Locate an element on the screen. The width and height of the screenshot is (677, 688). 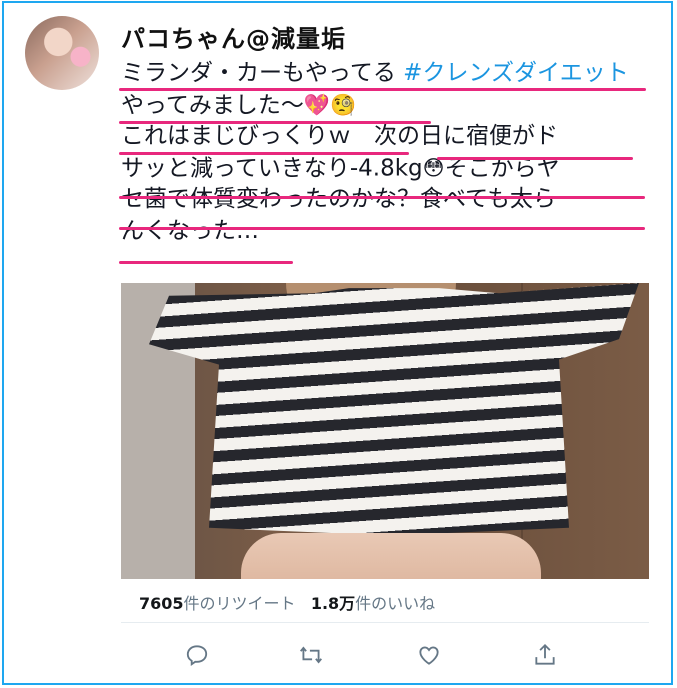
author-name: パコちゃん@減量垢 is located at coordinates (233, 36).